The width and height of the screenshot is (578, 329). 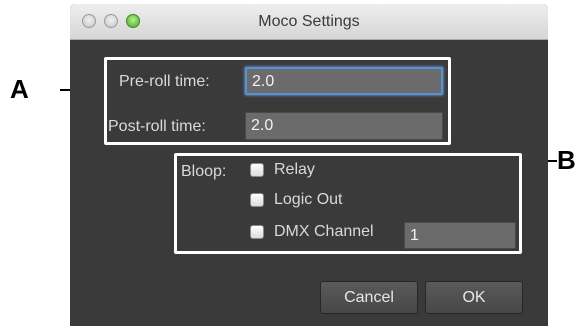 I want to click on cancel-button: Cancel, so click(x=369, y=297).